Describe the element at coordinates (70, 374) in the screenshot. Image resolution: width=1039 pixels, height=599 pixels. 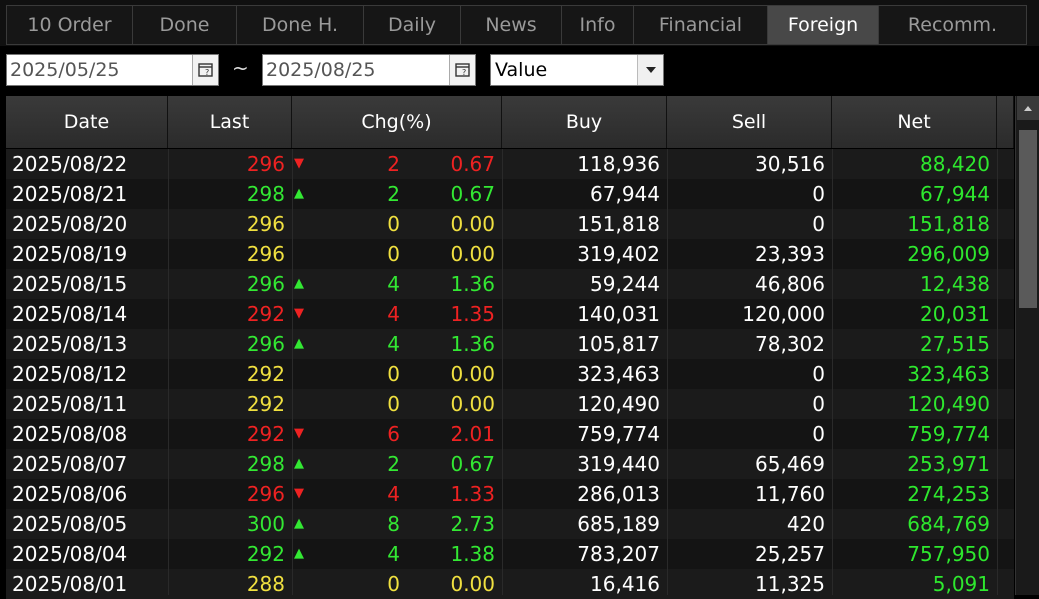
I see `cell-date: 2025/08/12` at that location.